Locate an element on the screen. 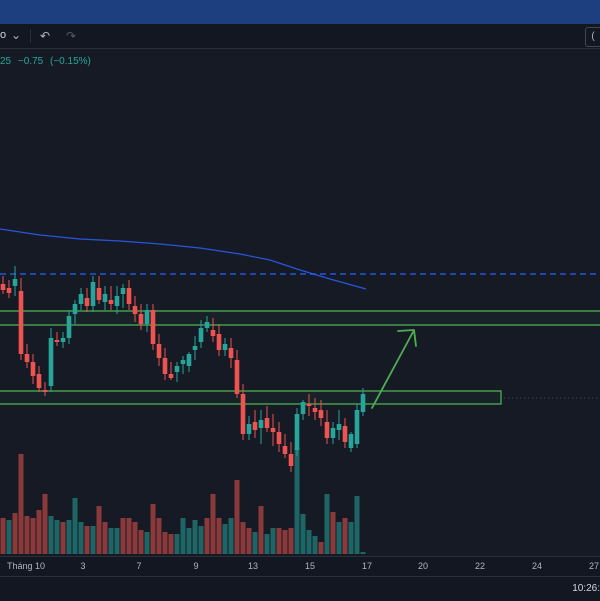 Image resolution: width=600 pixels, height=601 pixels. time-axis-tick: 7 is located at coordinates (139, 566).